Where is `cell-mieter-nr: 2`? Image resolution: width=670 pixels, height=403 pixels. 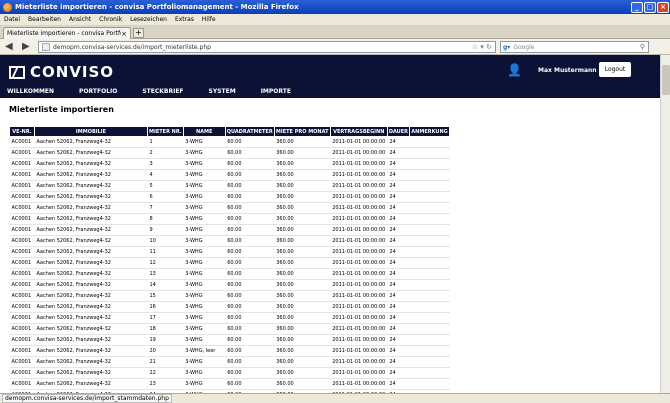
cell-mieter-nr: 2 is located at coordinates (165, 153).